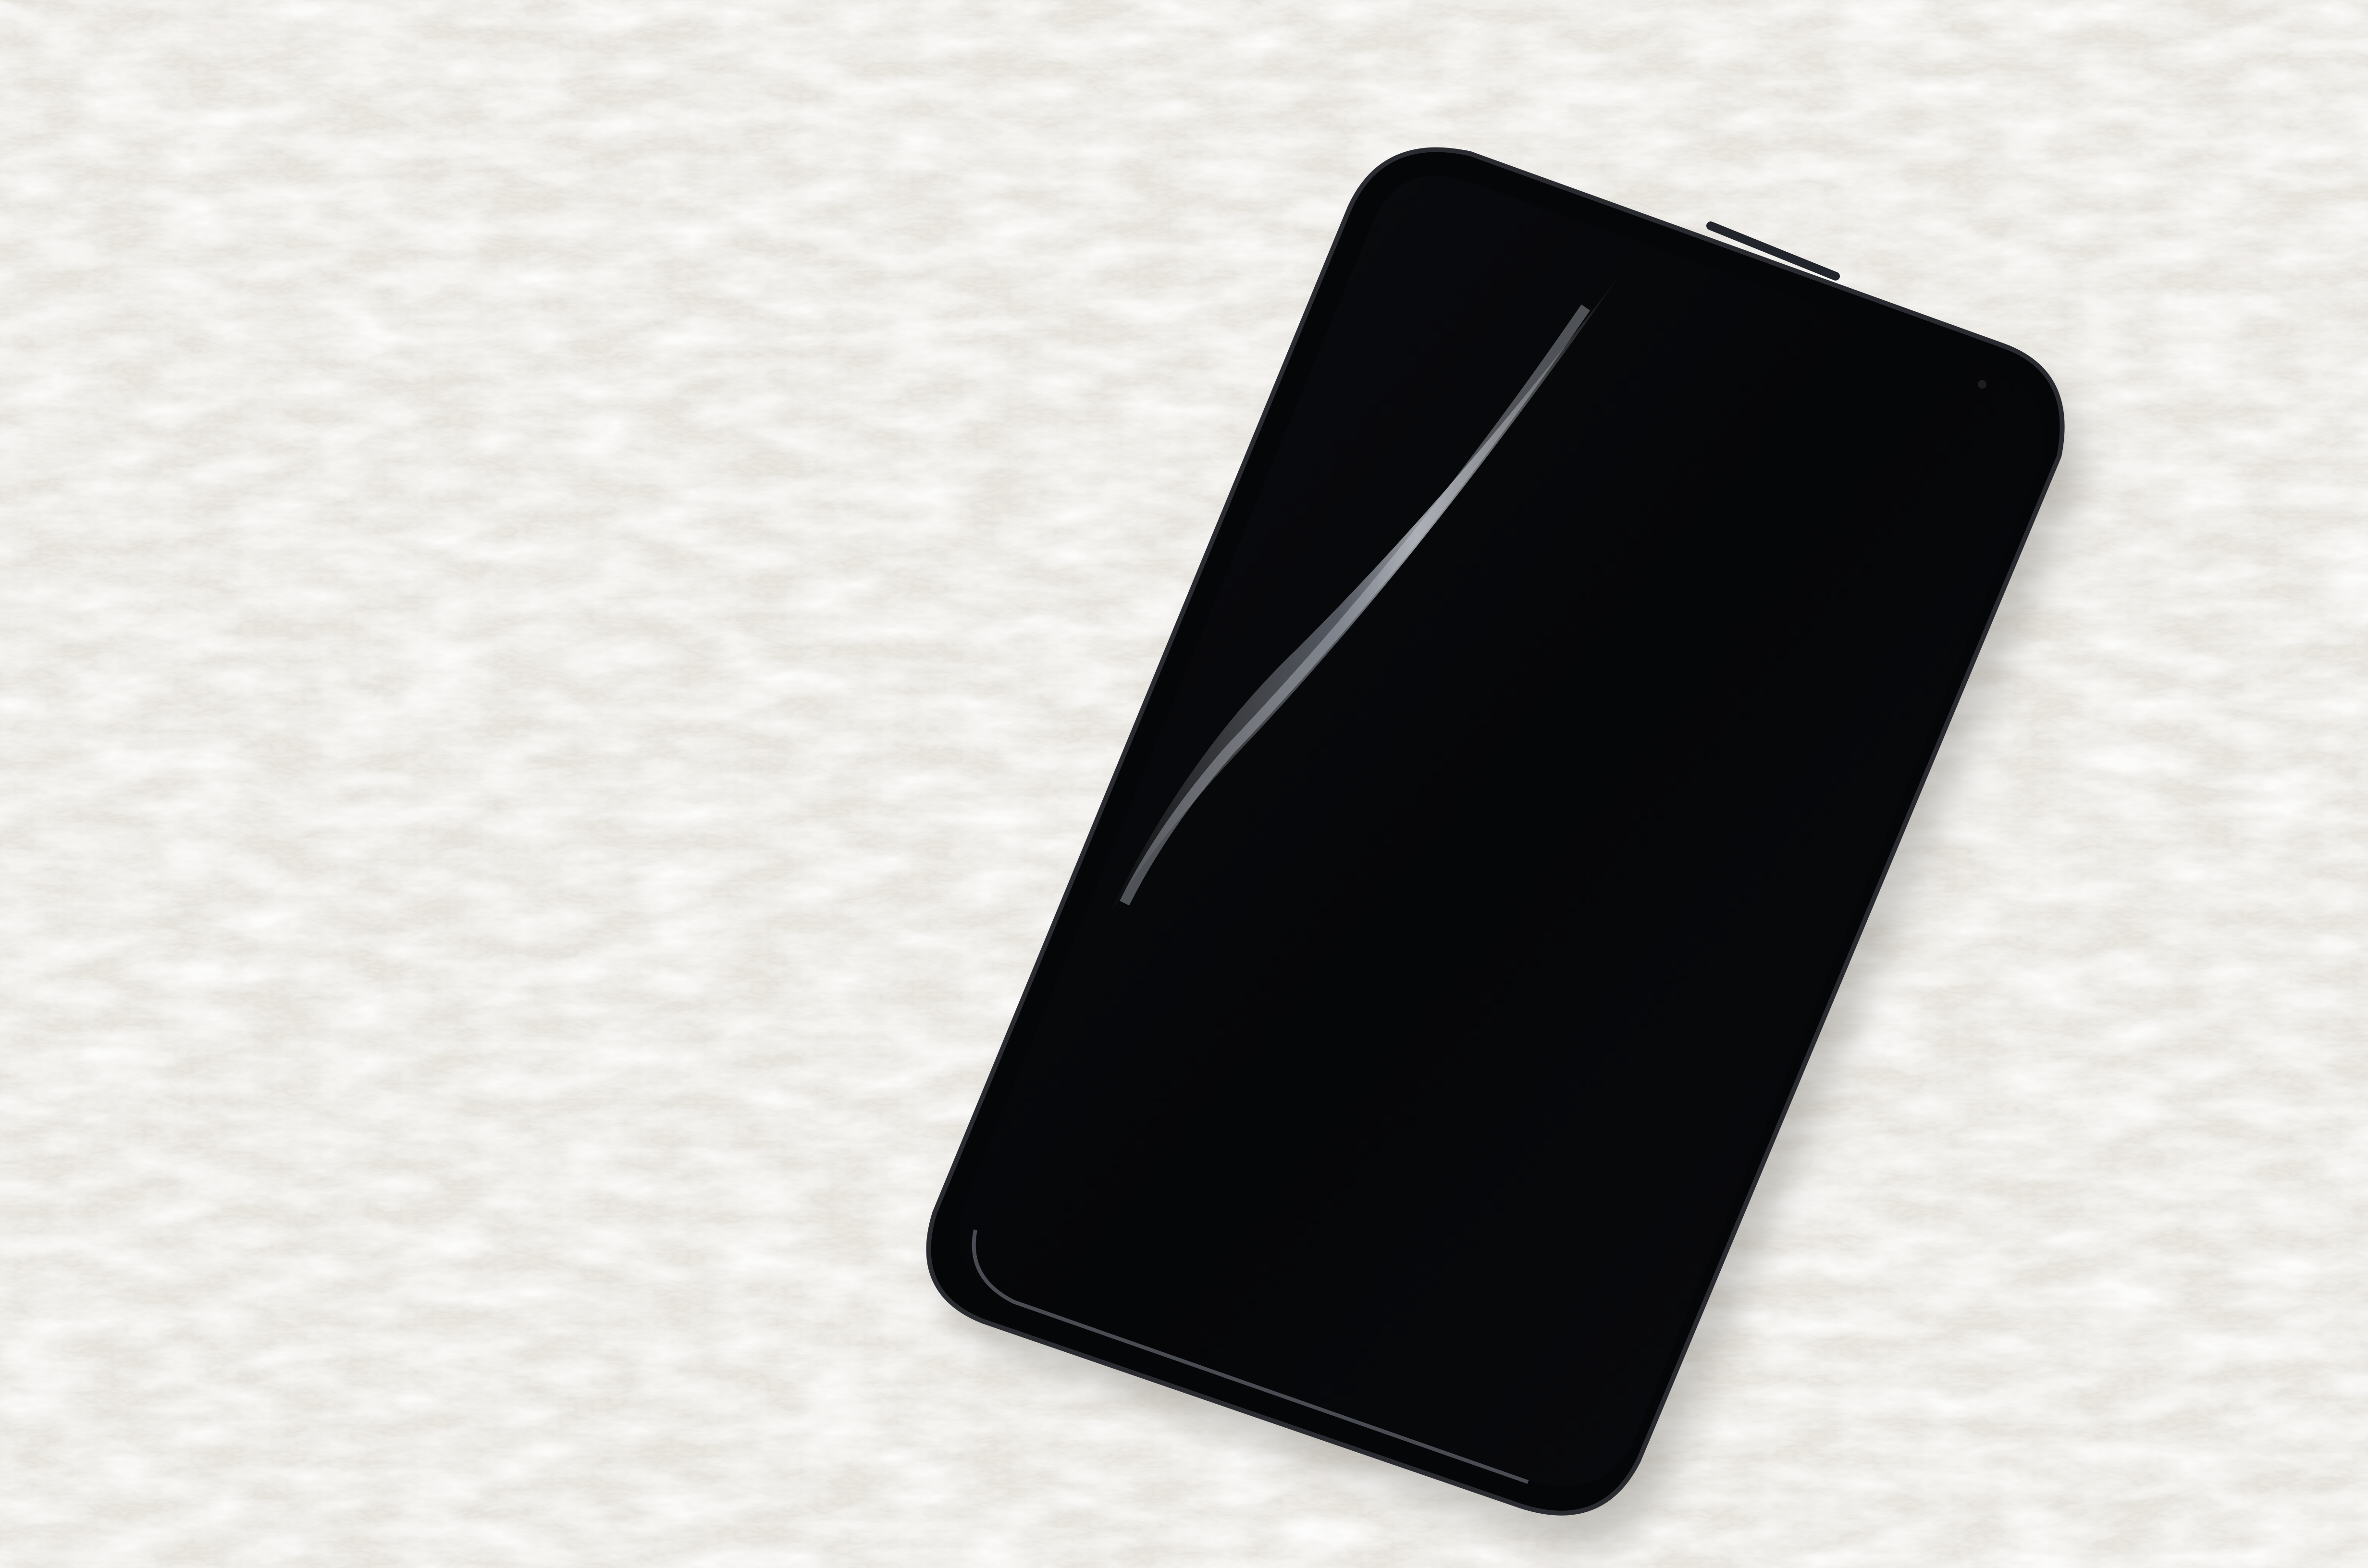 The image size is (2368, 1568). I want to click on front-camera-icon, so click(1982, 384).